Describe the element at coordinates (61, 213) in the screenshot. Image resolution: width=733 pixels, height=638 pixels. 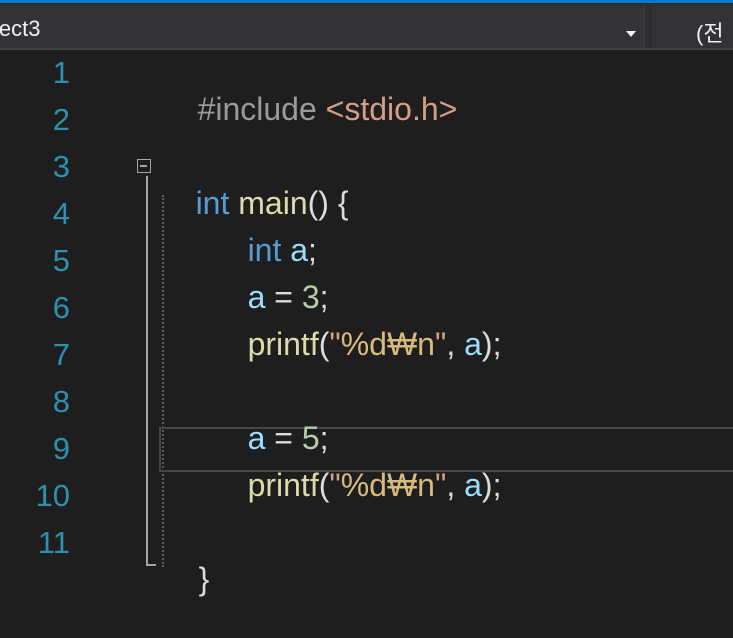
I see `line-number: 4` at that location.